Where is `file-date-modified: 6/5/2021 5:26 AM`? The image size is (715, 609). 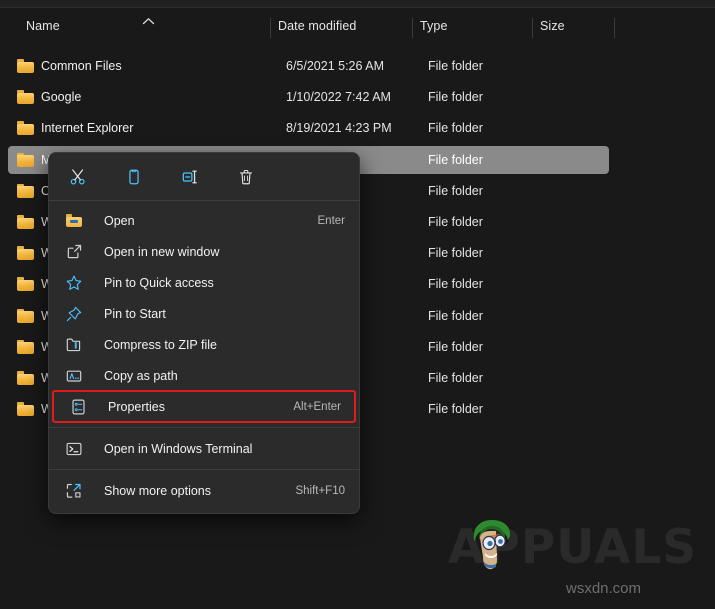
file-date-modified: 6/5/2021 5:26 AM is located at coordinates (335, 66).